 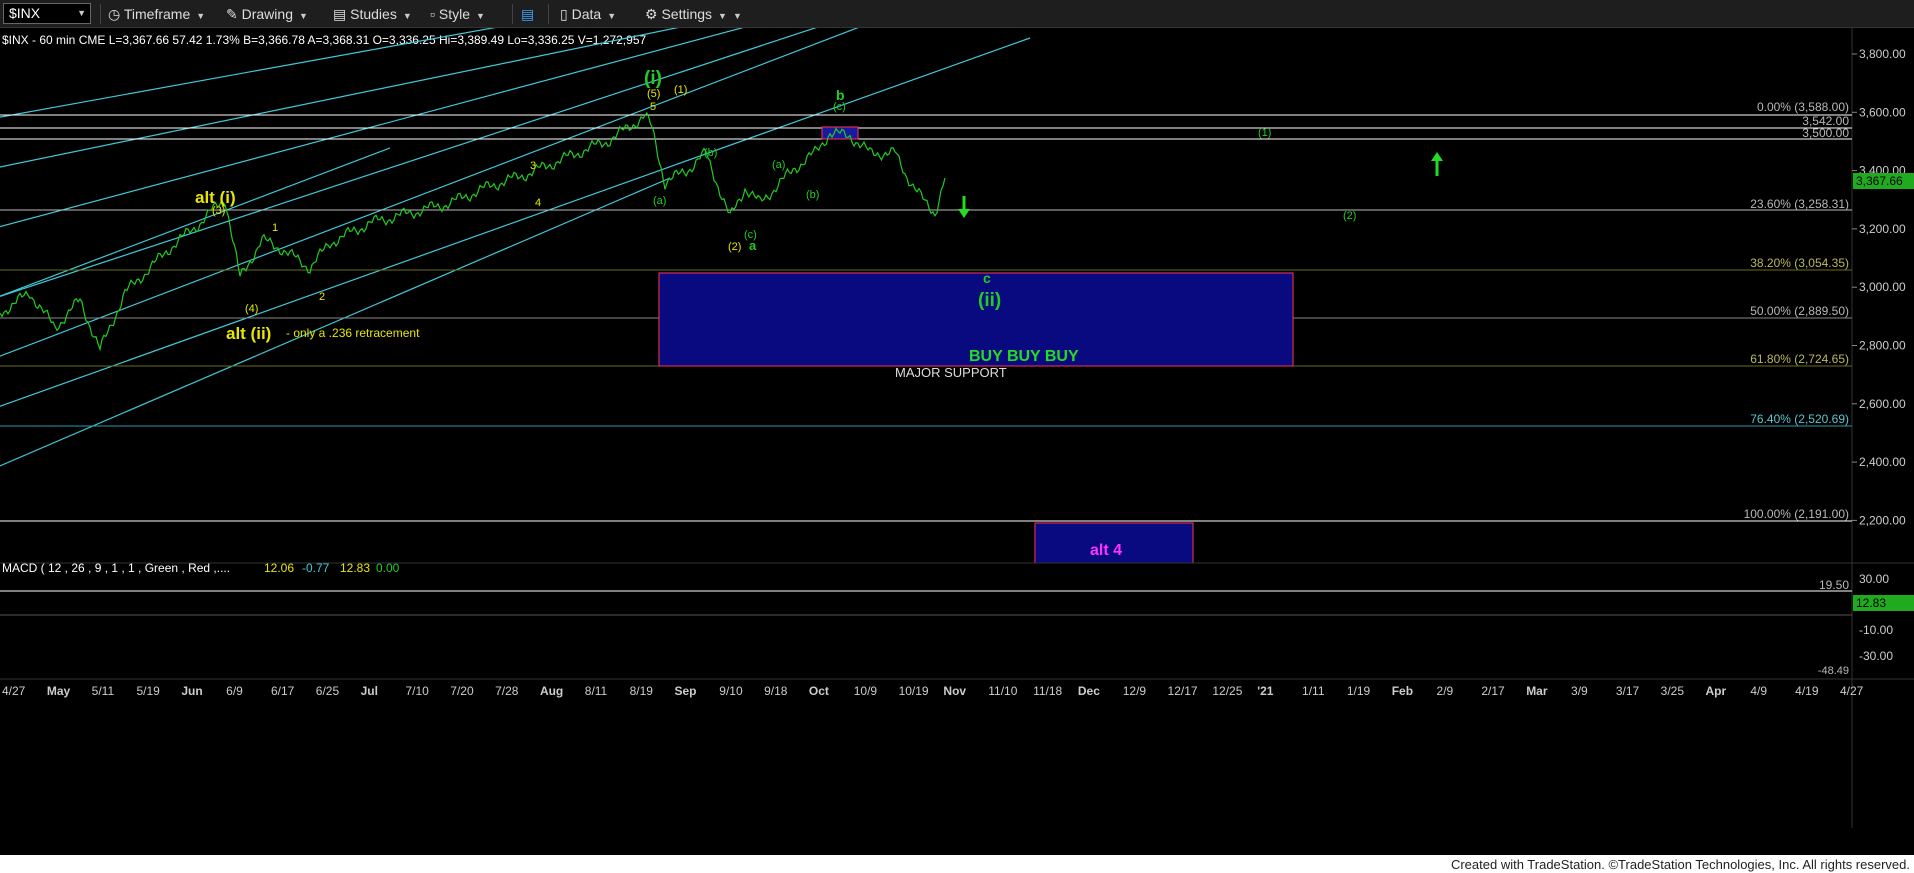 What do you see at coordinates (1882, 112) in the screenshot?
I see `price-tick-label: 3,600.00` at bounding box center [1882, 112].